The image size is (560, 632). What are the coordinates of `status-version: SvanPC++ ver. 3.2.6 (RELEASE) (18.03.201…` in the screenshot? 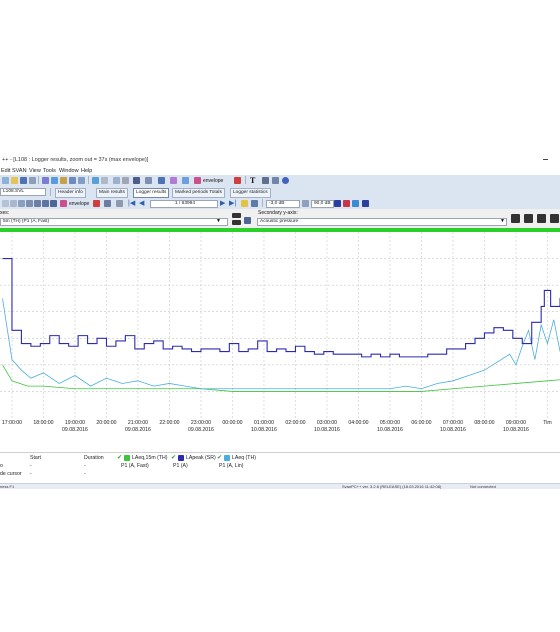 It's located at (392, 486).